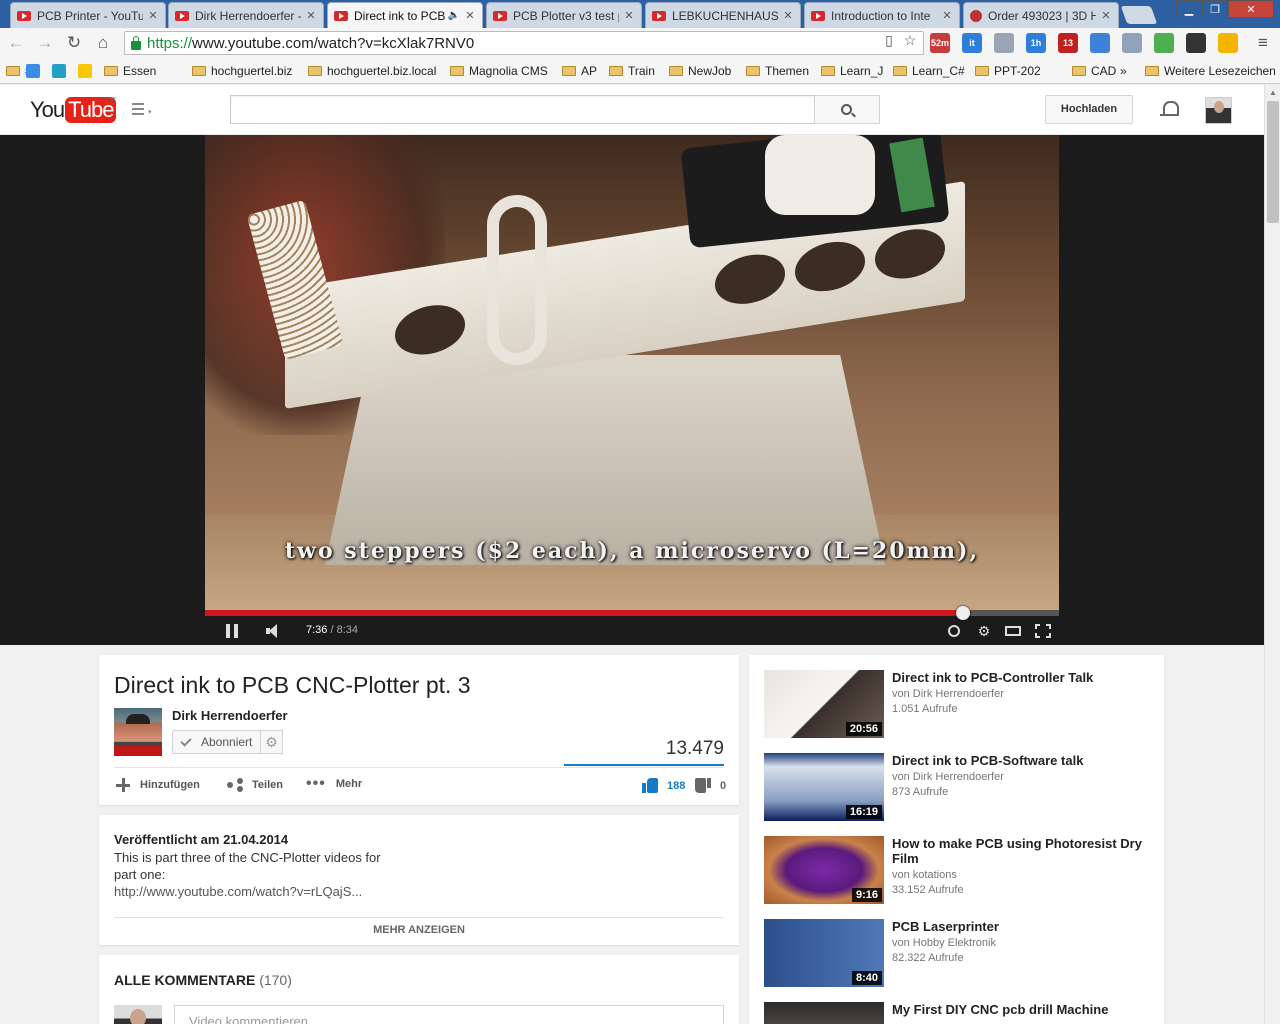 This screenshot has width=1280, height=1024. Describe the element at coordinates (1215, 9) in the screenshot. I see `restore-icon: ❐` at that location.